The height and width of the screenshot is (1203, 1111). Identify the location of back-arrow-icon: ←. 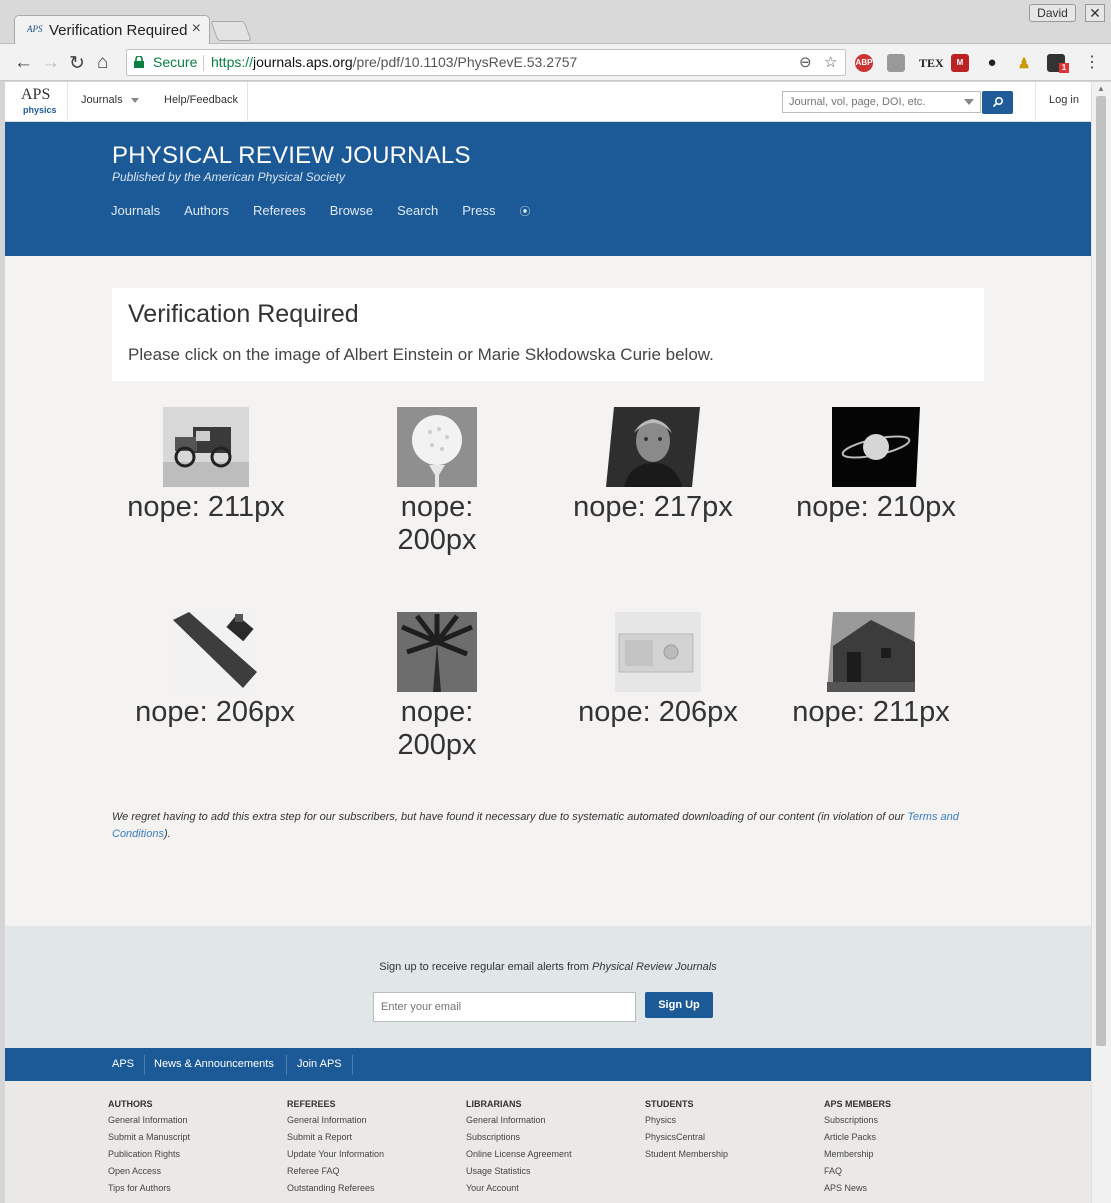
(23, 63).